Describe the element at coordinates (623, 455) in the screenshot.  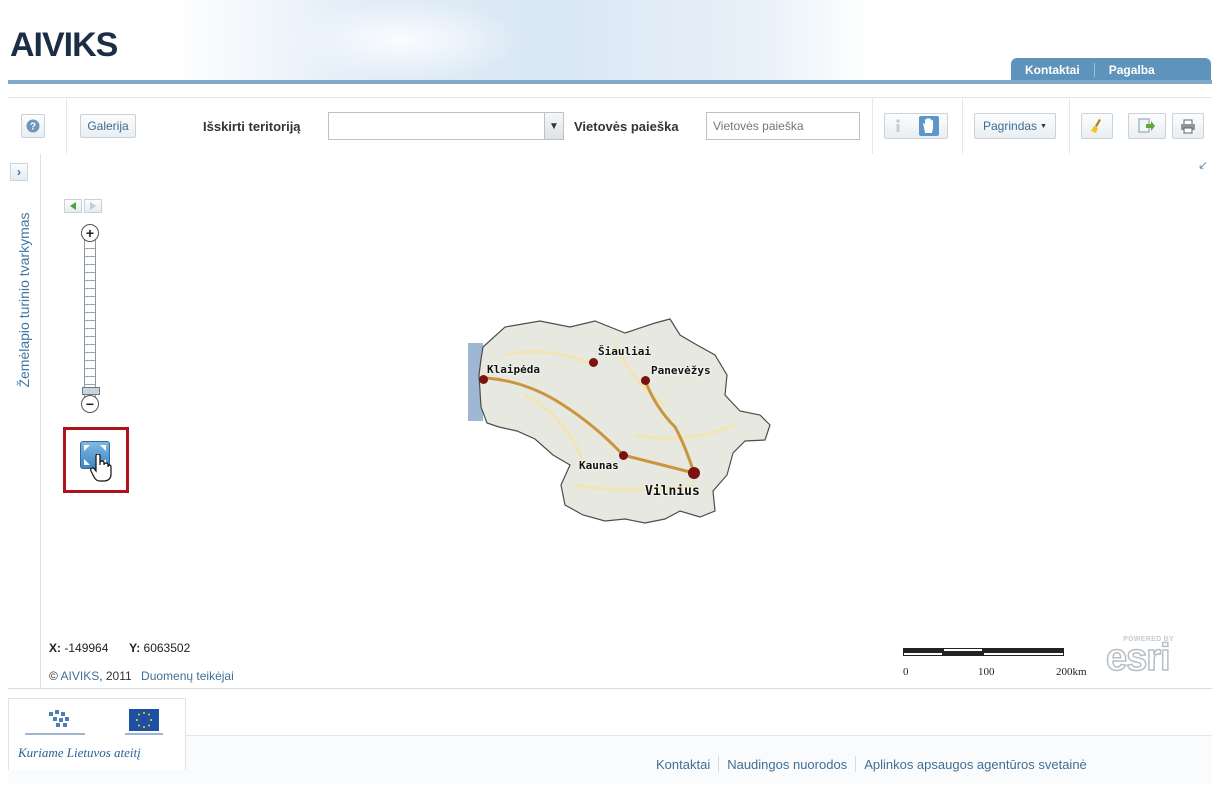
I see `city-marker-kaunas` at that location.